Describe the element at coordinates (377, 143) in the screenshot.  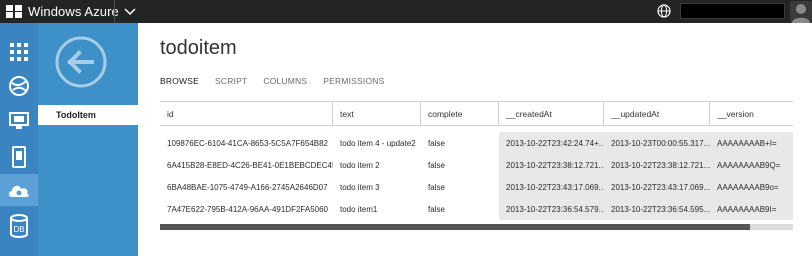
I see `cell-text: todo item 4 - update2` at that location.